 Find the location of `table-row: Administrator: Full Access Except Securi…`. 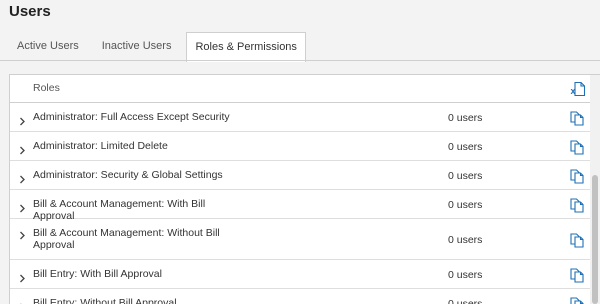

table-row: Administrator: Full Access Except Securi… is located at coordinates (305, 117).